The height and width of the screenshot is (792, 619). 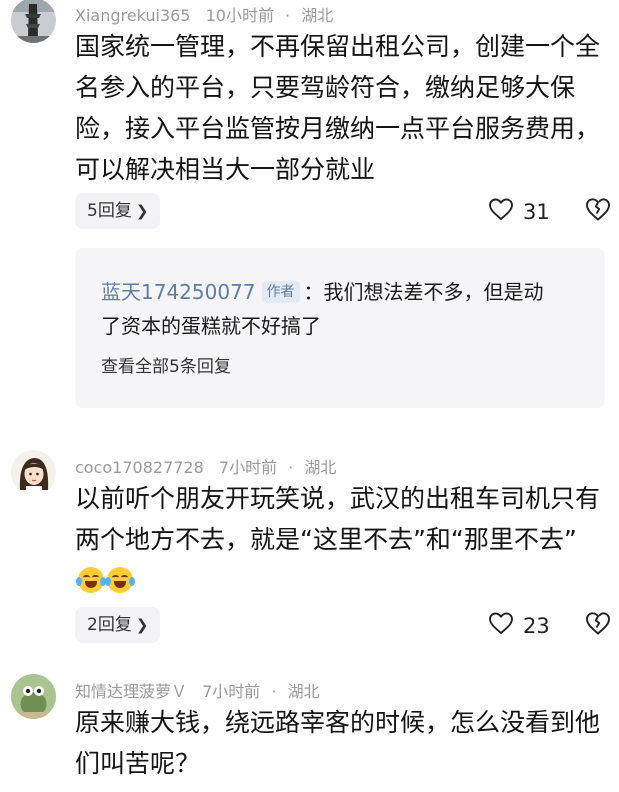 I want to click on thread-author-name: 蓝天174250077, so click(x=178, y=292).